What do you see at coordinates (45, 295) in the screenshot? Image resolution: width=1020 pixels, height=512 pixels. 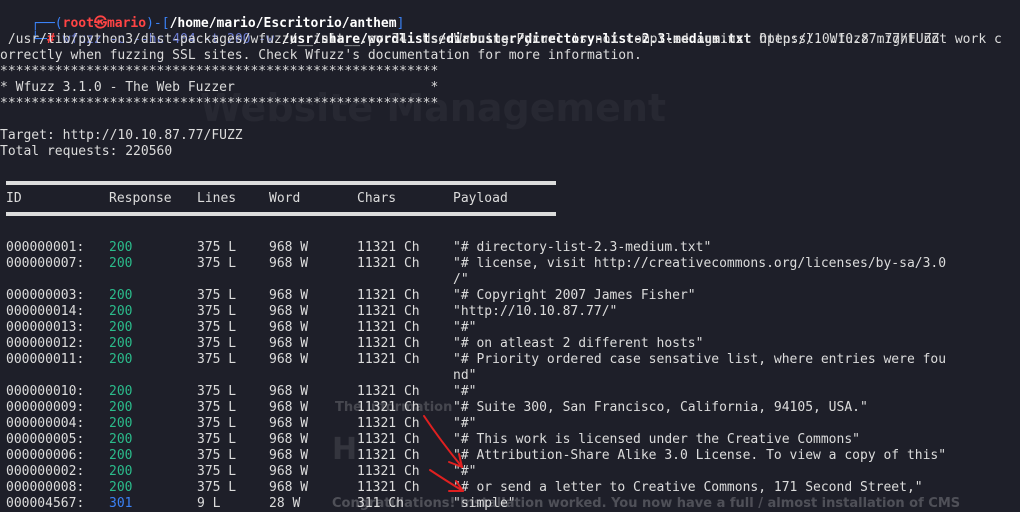 I see `row-id: 000000003:` at bounding box center [45, 295].